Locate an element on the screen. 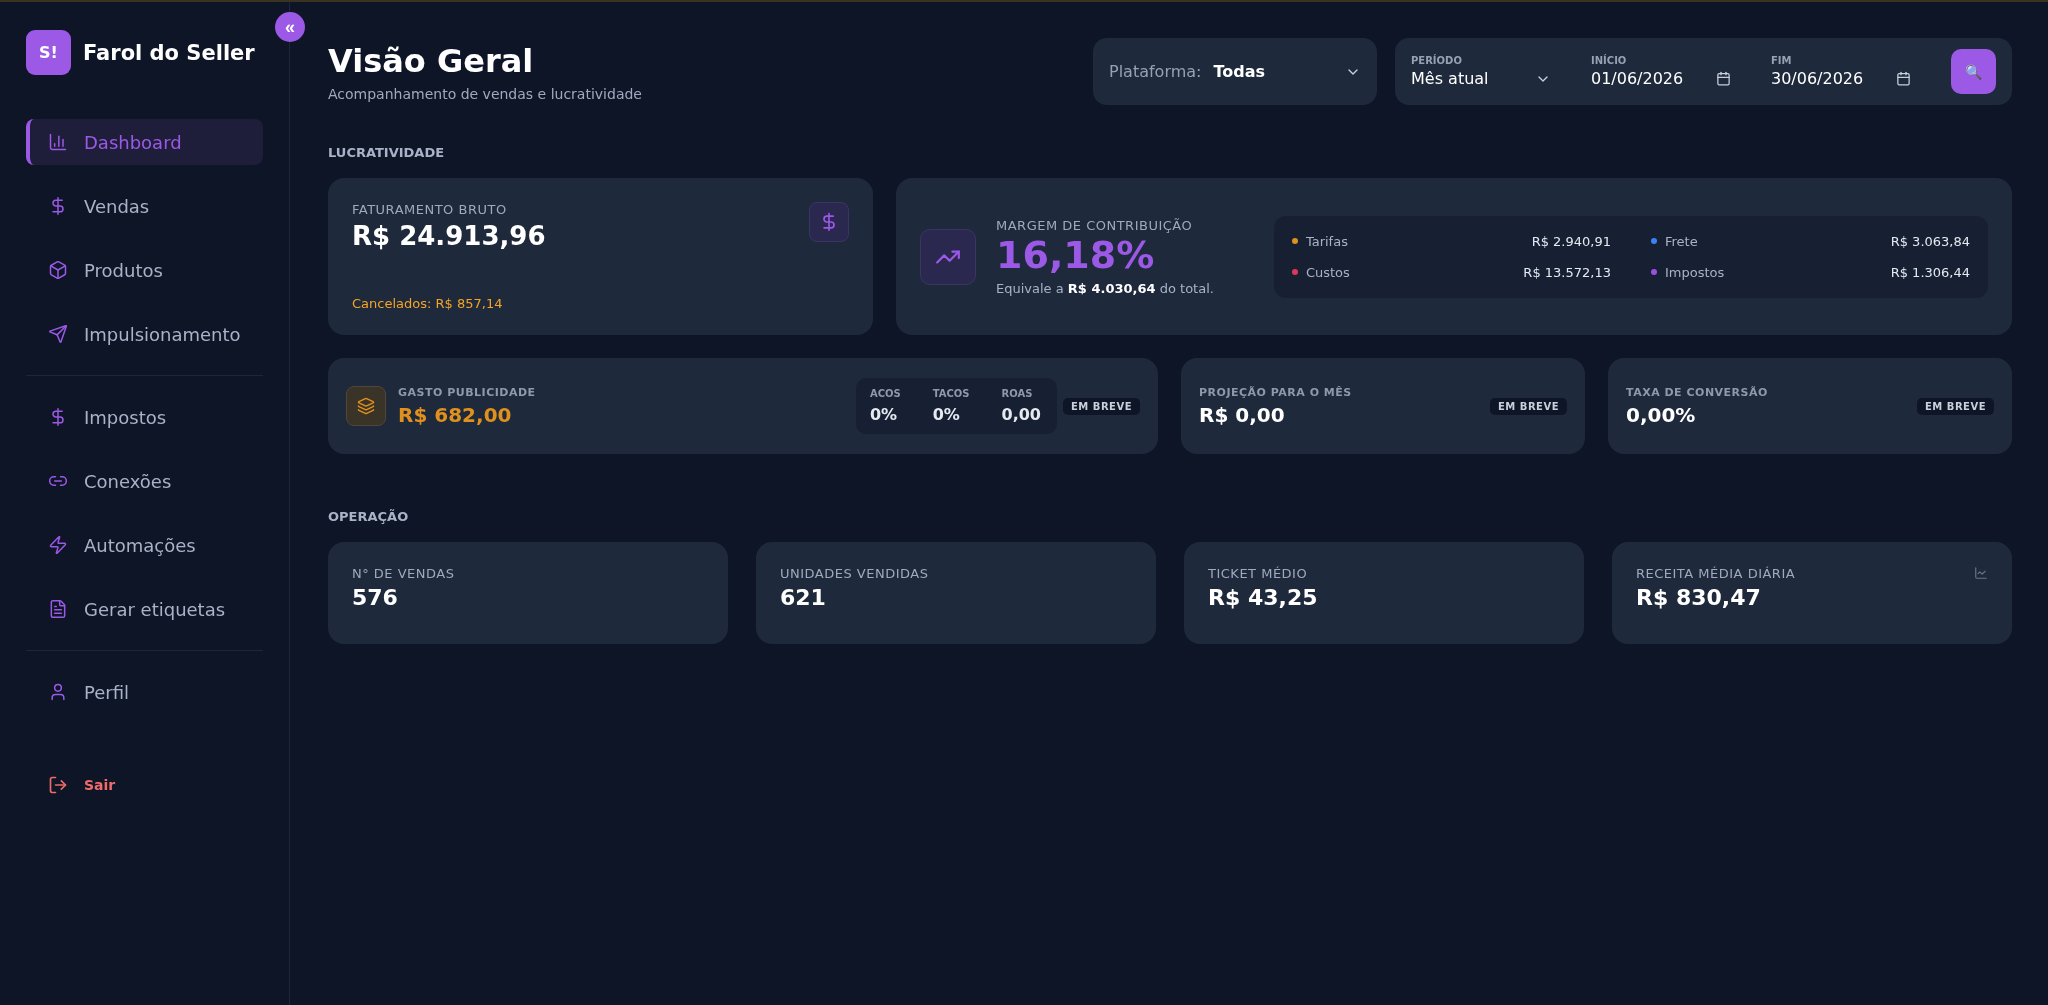 The width and height of the screenshot is (2048, 1005). cube-icon is located at coordinates (58, 270).